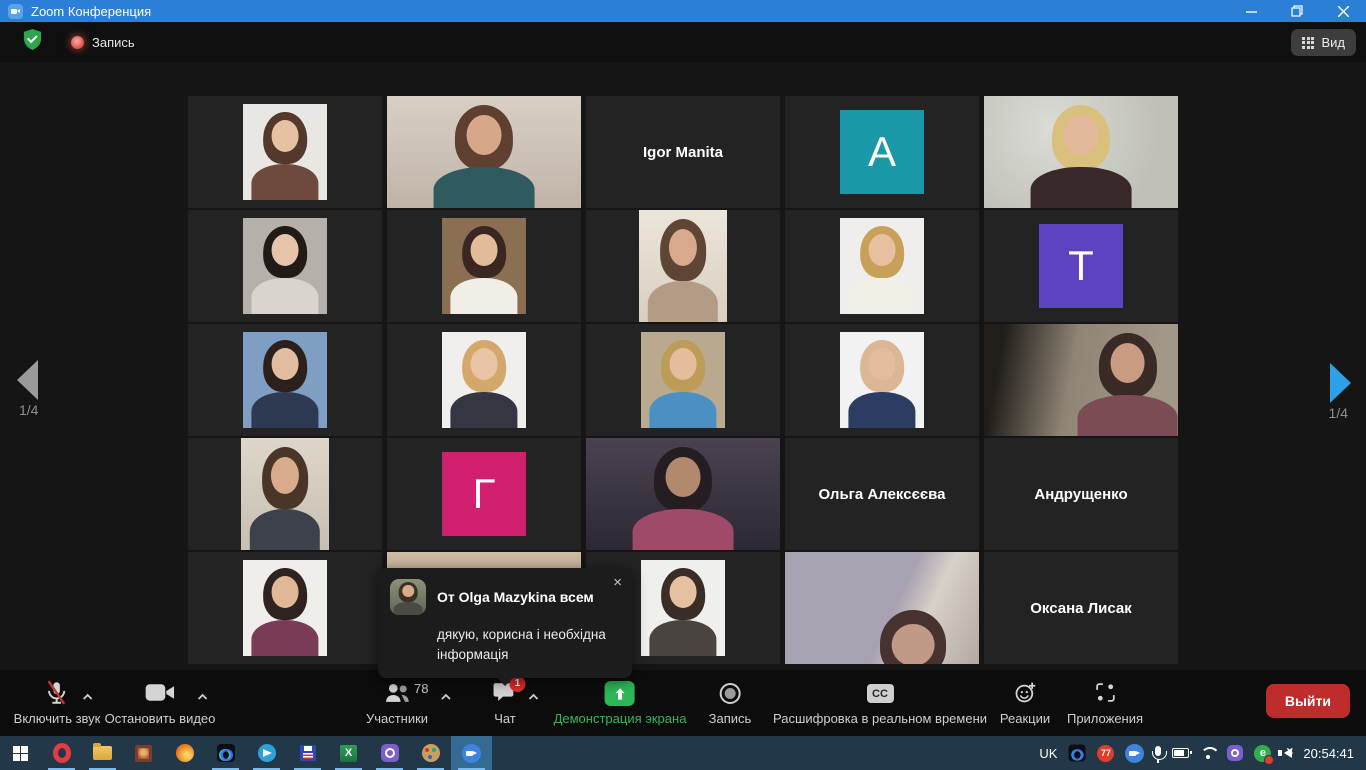  I want to click on chat-message-text: дякую, корисна і необхідна інформація, so click(521, 645).